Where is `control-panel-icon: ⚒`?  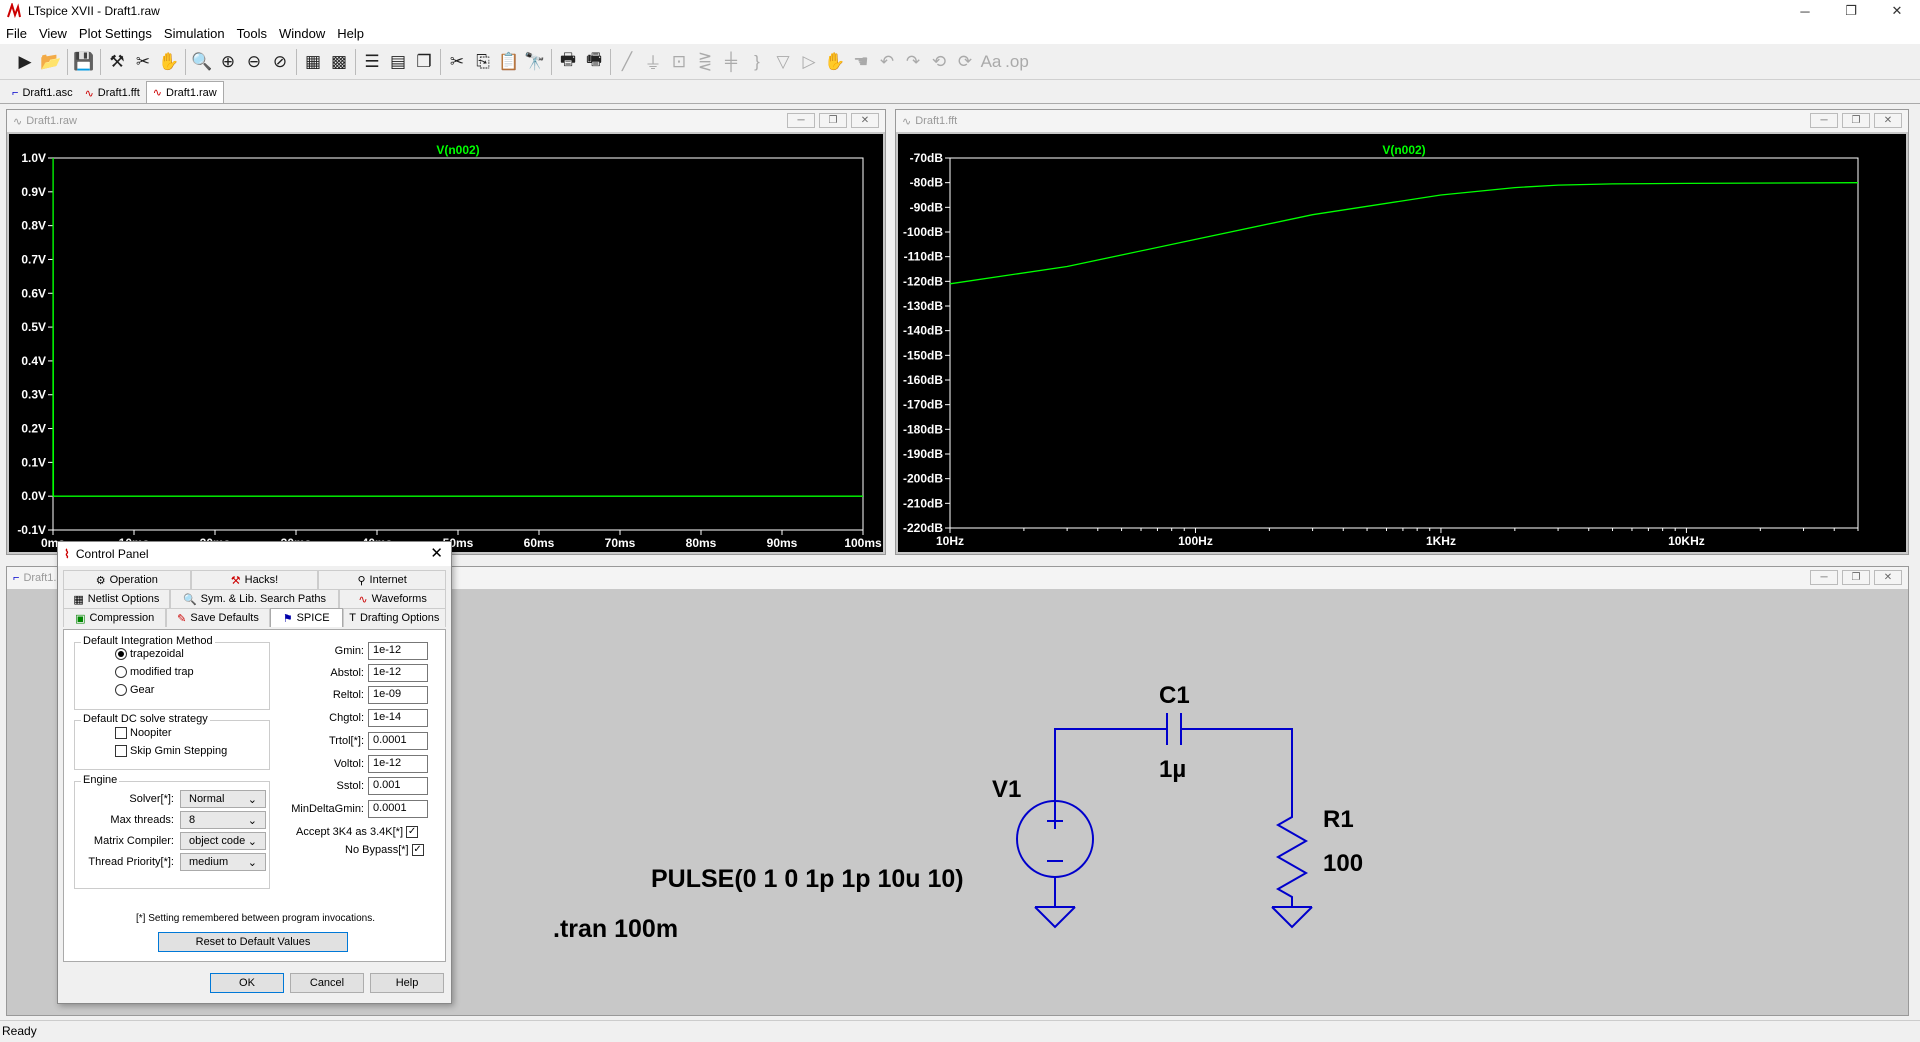 control-panel-icon: ⚒ is located at coordinates (117, 62).